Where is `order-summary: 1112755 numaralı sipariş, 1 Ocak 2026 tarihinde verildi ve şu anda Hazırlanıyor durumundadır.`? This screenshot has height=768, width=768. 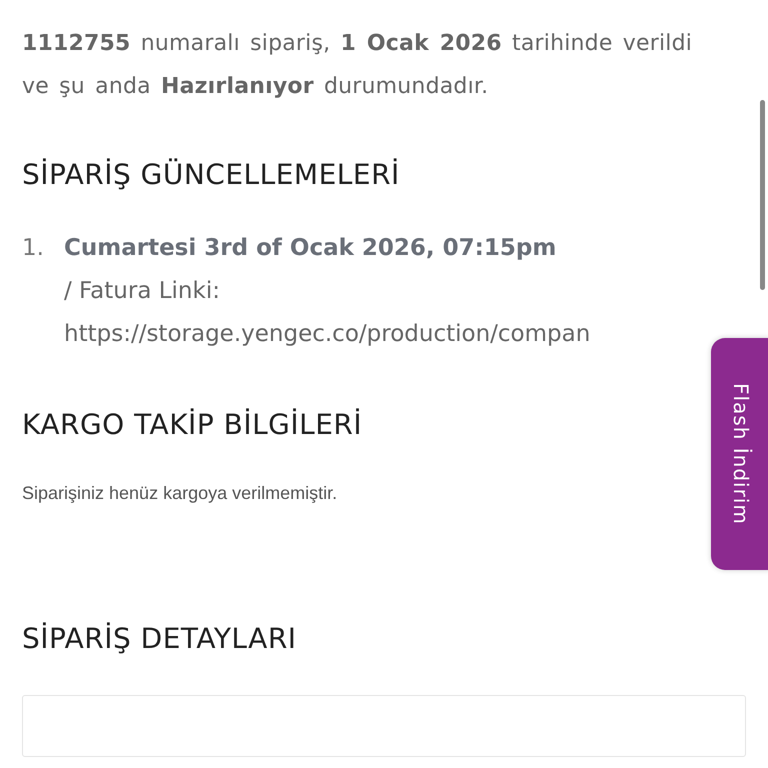 order-summary: 1112755 numaralı sipariş, 1 Ocak 2026 tarihinde verildi ve şu anda Hazırlanıyor durumundadır. is located at coordinates (358, 65).